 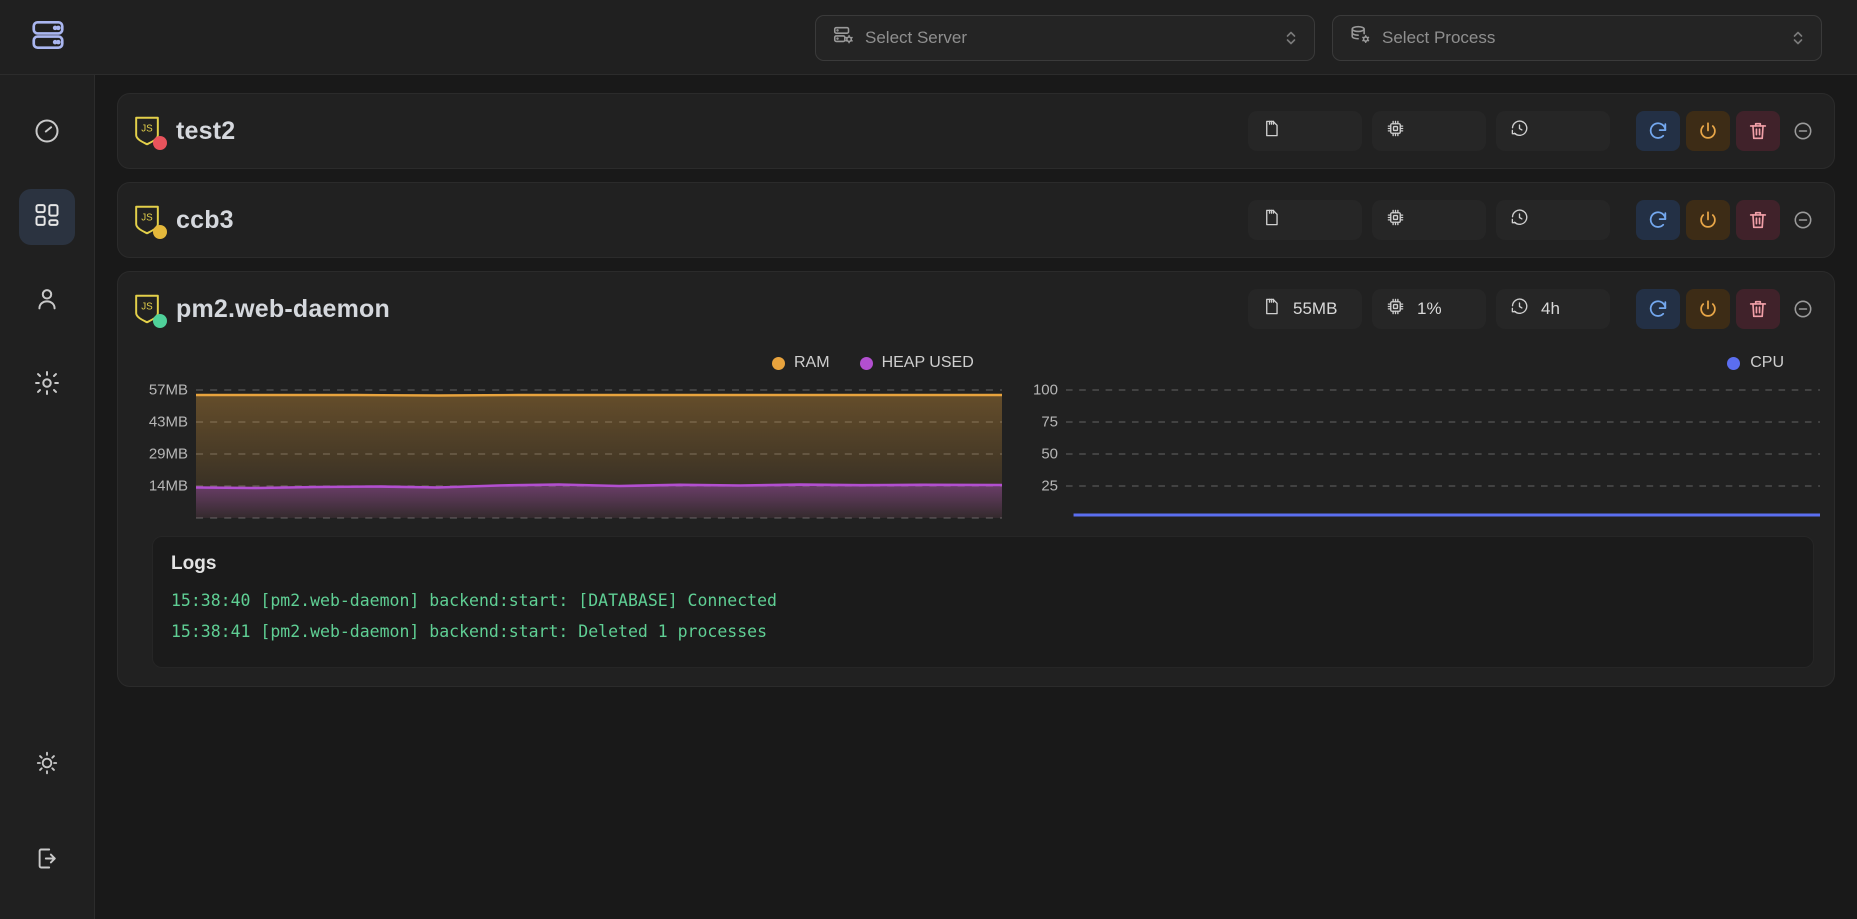 I want to click on memory-chart-plot, so click(x=599, y=454).